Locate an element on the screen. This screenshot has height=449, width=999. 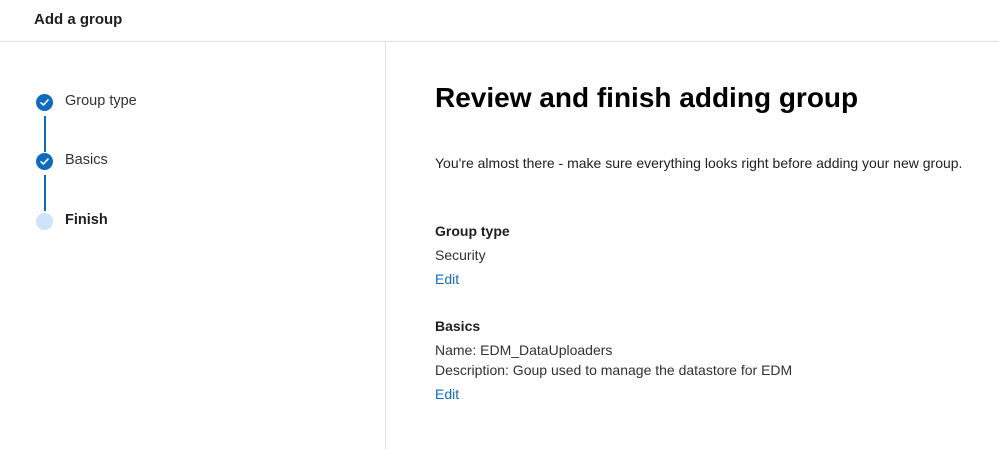
edit-group-type-link: Edit is located at coordinates (447, 279).